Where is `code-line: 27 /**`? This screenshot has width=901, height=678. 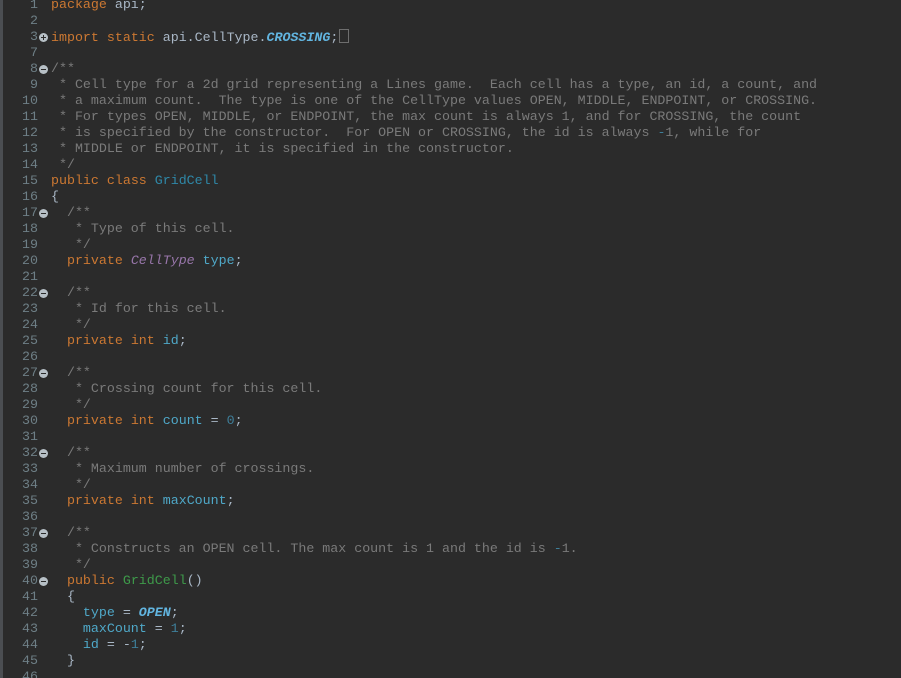
code-line: 27 /** is located at coordinates (450, 373).